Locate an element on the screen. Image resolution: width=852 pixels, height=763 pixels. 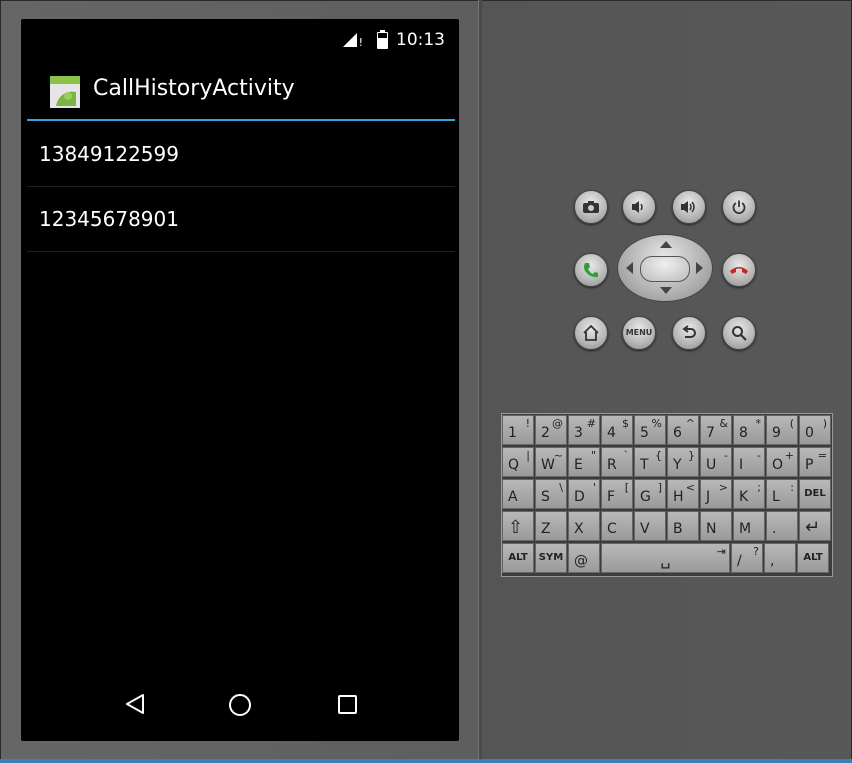
key-0: 0) is located at coordinates (815, 430).